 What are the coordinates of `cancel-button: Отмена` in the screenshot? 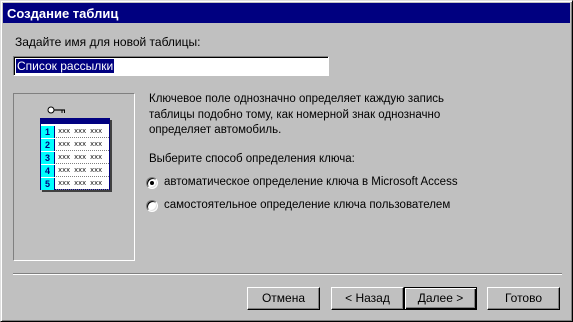 It's located at (283, 298).